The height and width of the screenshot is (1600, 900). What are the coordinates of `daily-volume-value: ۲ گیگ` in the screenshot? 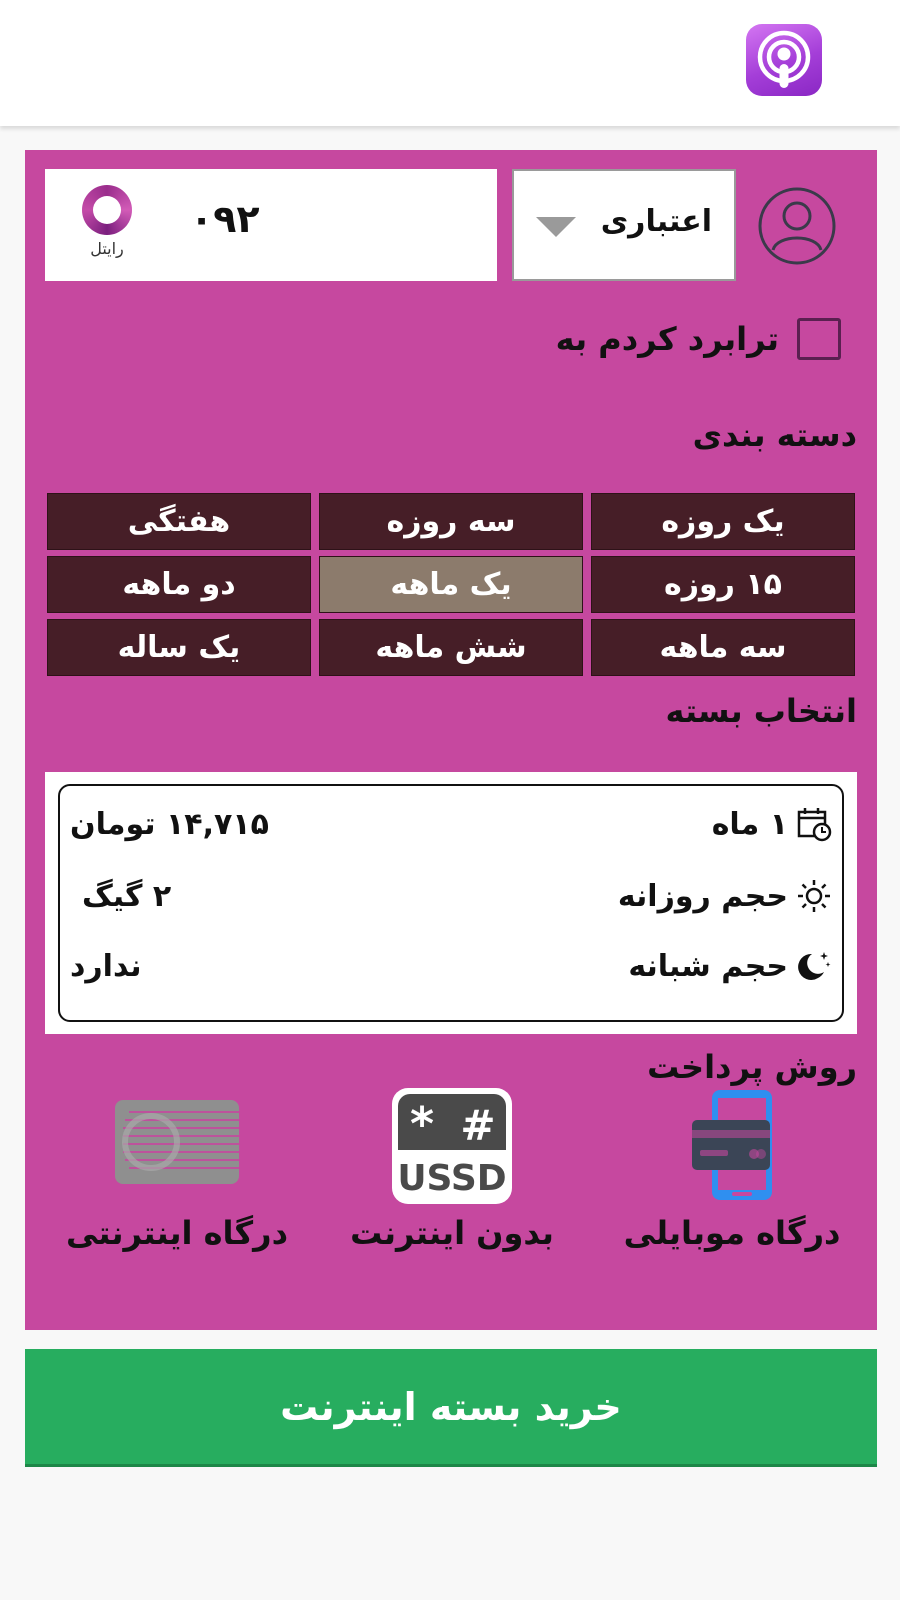 It's located at (127, 896).